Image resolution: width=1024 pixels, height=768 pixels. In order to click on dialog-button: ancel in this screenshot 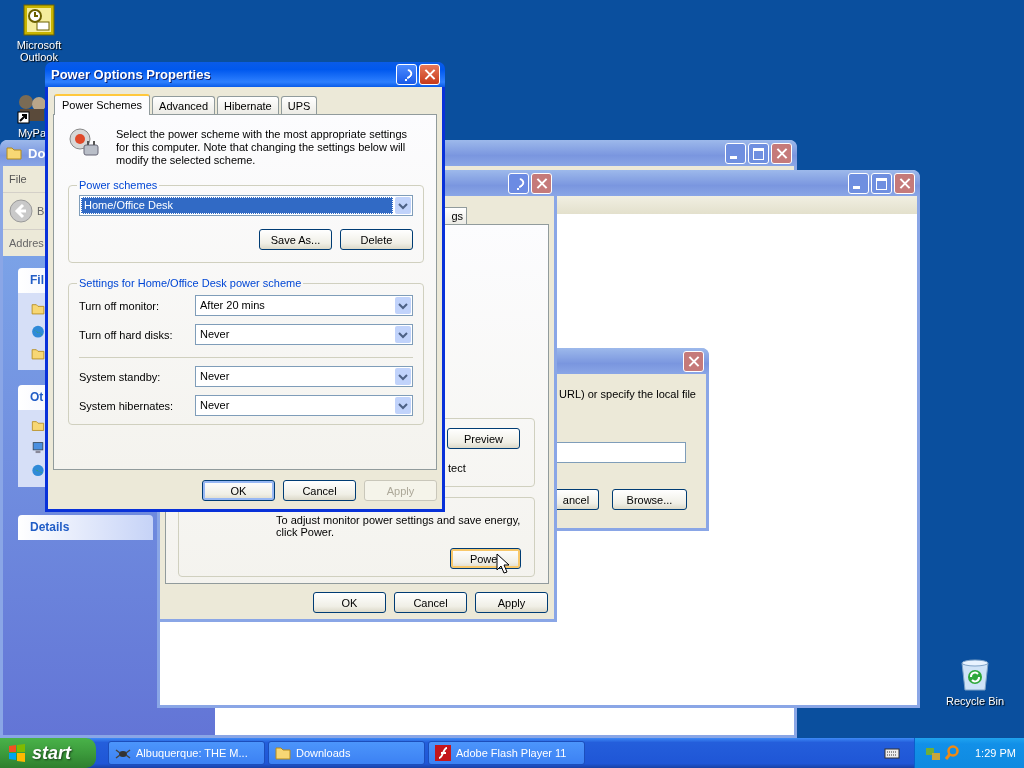, I will do `click(576, 499)`.